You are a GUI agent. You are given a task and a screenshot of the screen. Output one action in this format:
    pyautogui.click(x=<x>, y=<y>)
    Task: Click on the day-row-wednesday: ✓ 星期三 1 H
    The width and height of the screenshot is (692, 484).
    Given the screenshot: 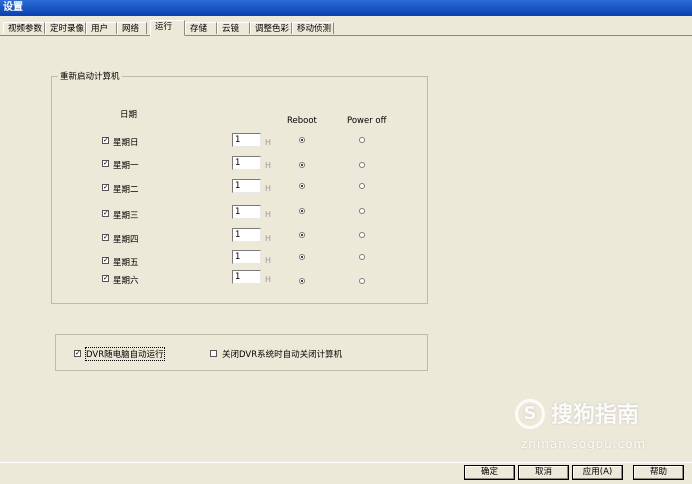 What is the action you would take?
    pyautogui.click(x=239, y=213)
    